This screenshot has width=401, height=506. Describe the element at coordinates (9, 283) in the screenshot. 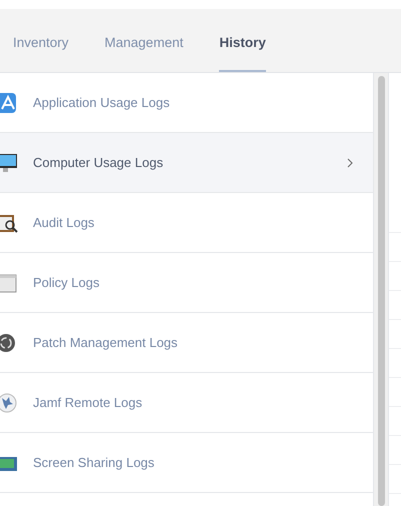

I see `window-icon` at that location.